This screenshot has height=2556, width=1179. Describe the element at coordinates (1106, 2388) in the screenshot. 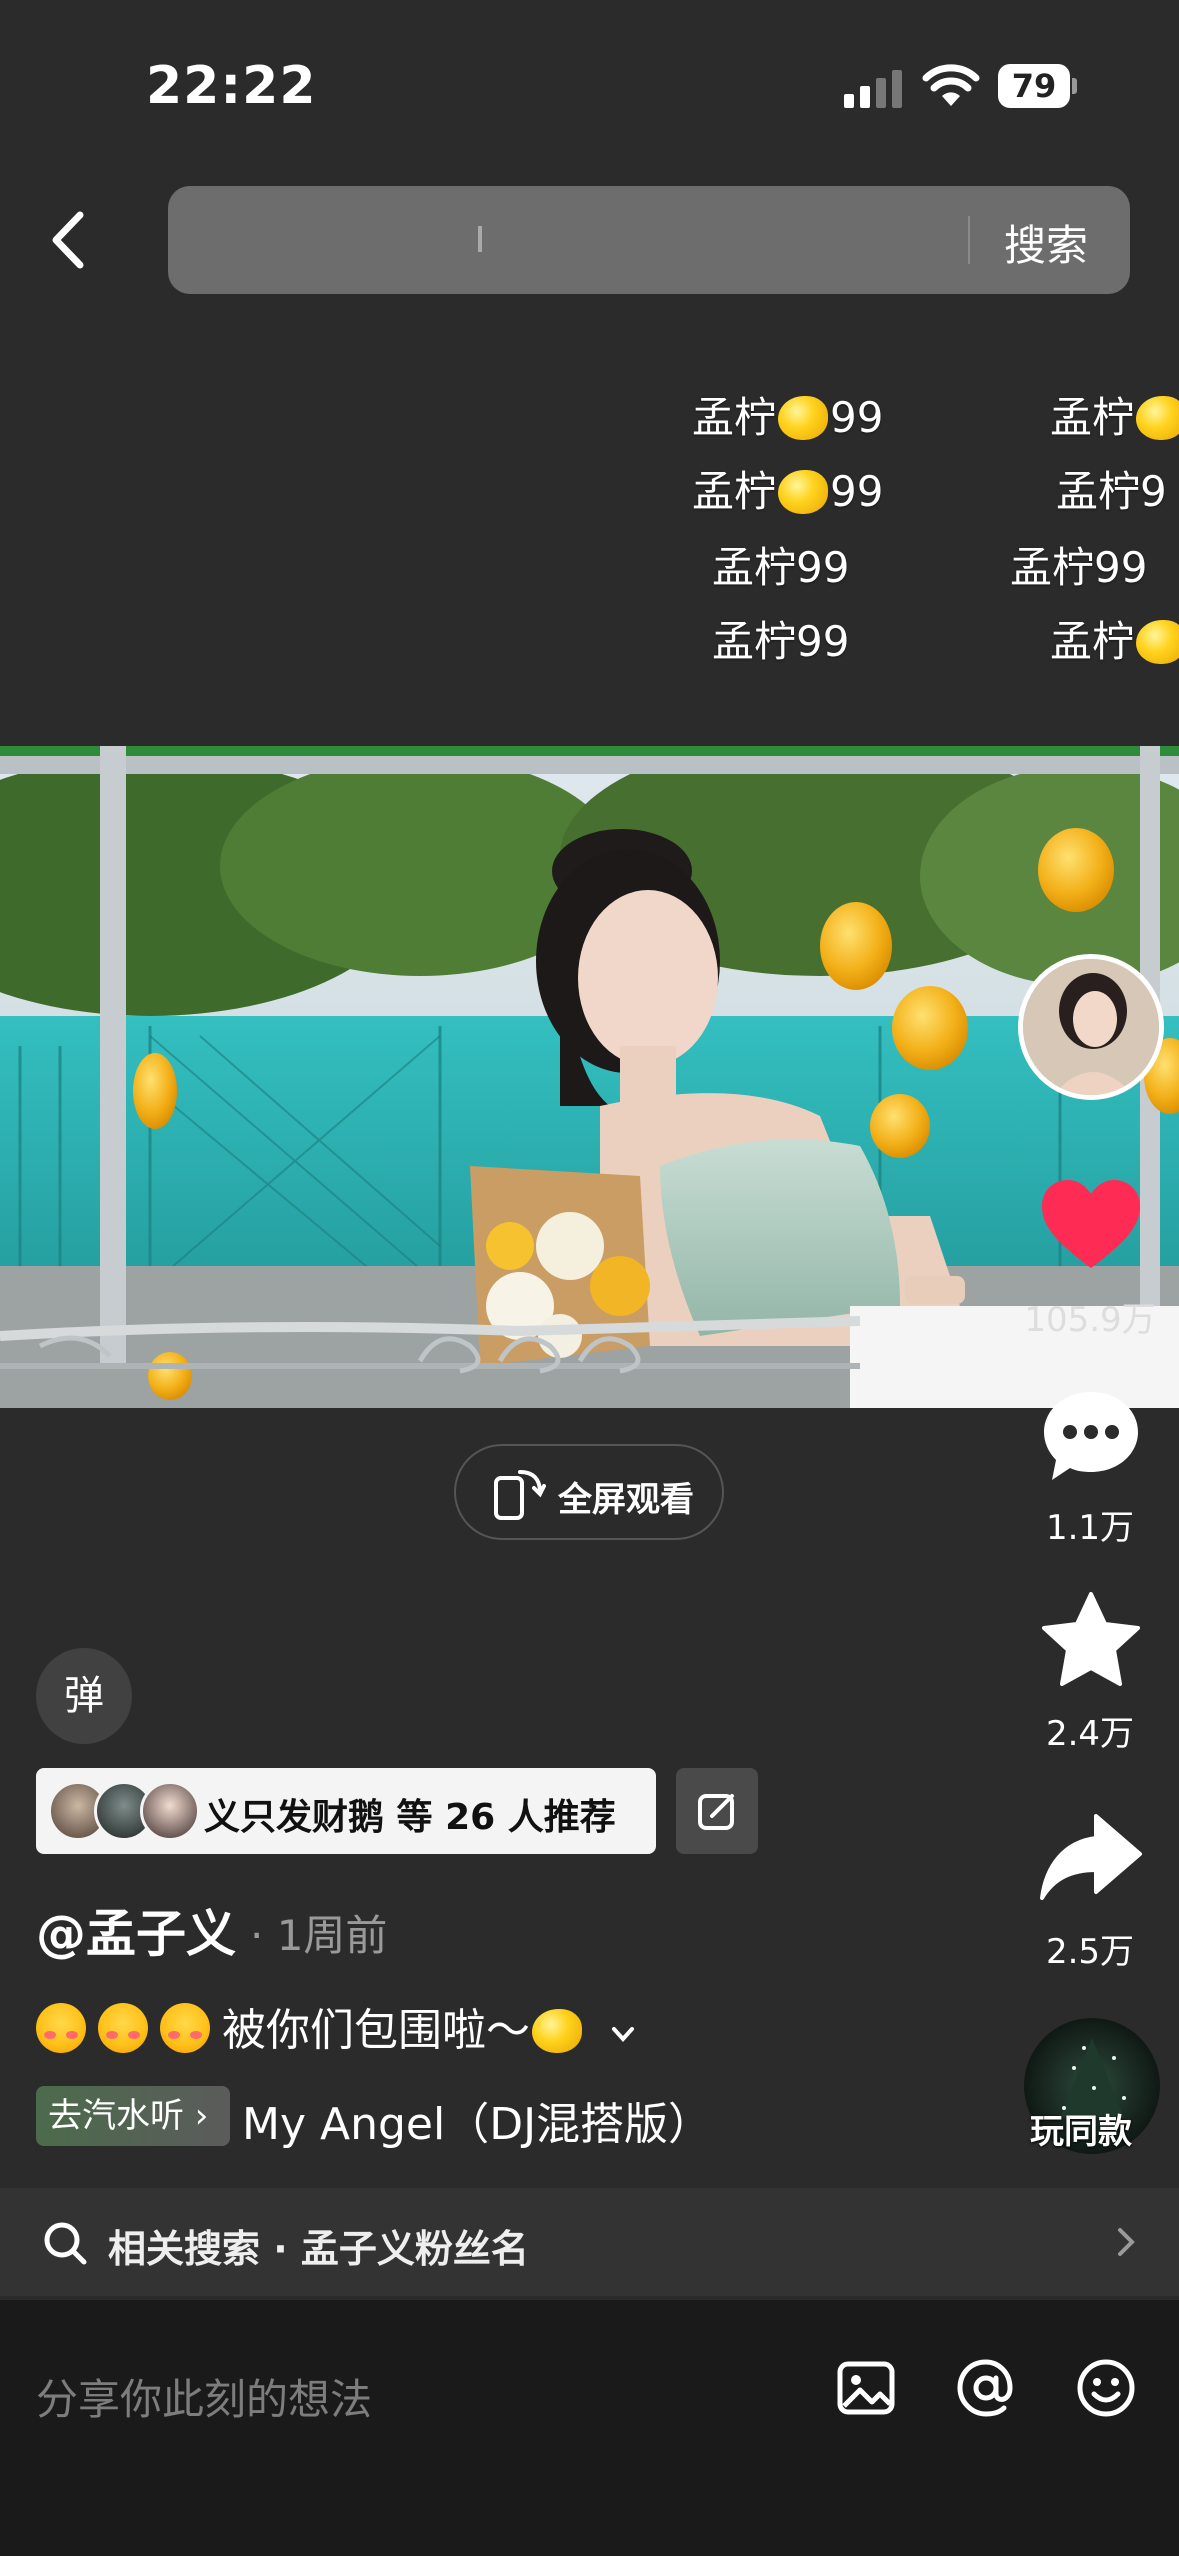

I see `emoji-face-icon` at that location.